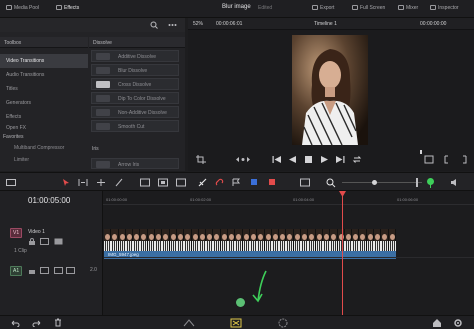 The height and width of the screenshot is (329, 474). Describe the element at coordinates (272, 182) in the screenshot. I see `marker-red-icon` at that location.